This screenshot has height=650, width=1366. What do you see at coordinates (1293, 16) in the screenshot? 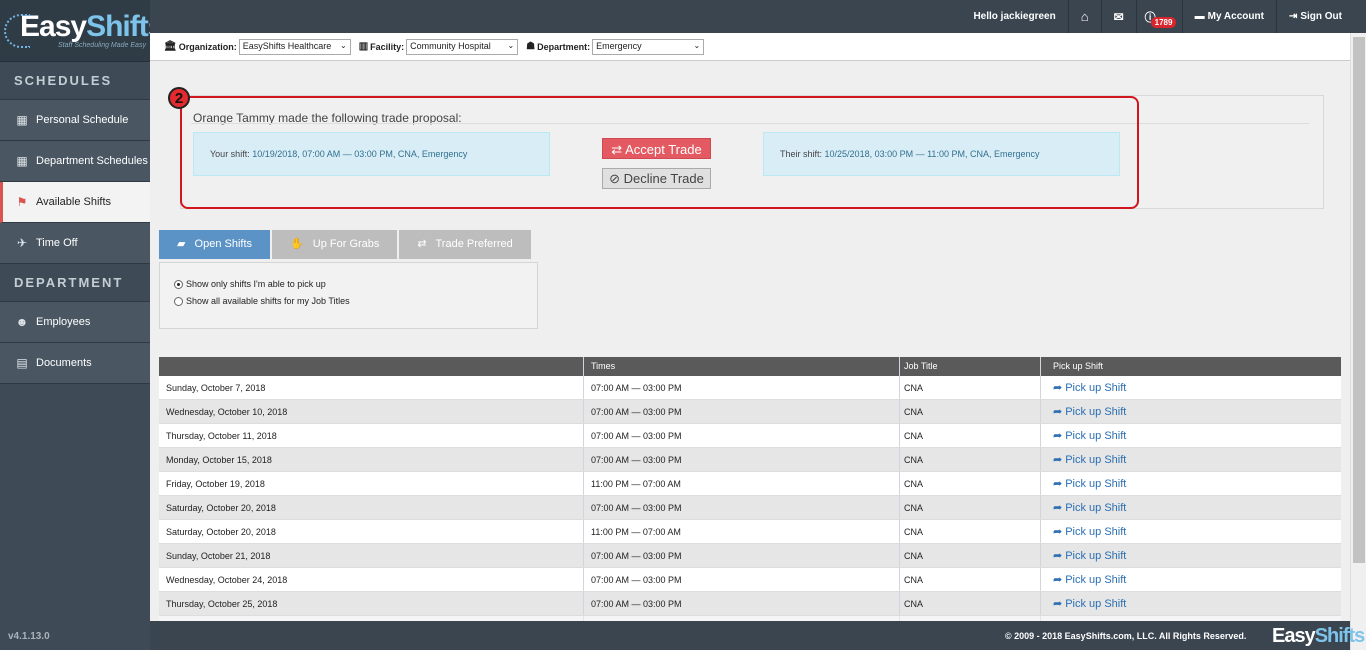
I see `sign-out-icon: ⇥` at bounding box center [1293, 16].